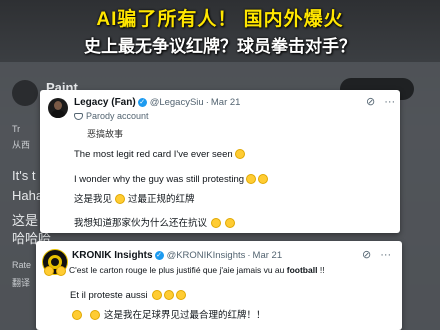  What do you see at coordinates (185, 315) in the screenshot?
I see `tweet-line: 这是我在足球界见过最合理的红牌！！` at bounding box center [185, 315].